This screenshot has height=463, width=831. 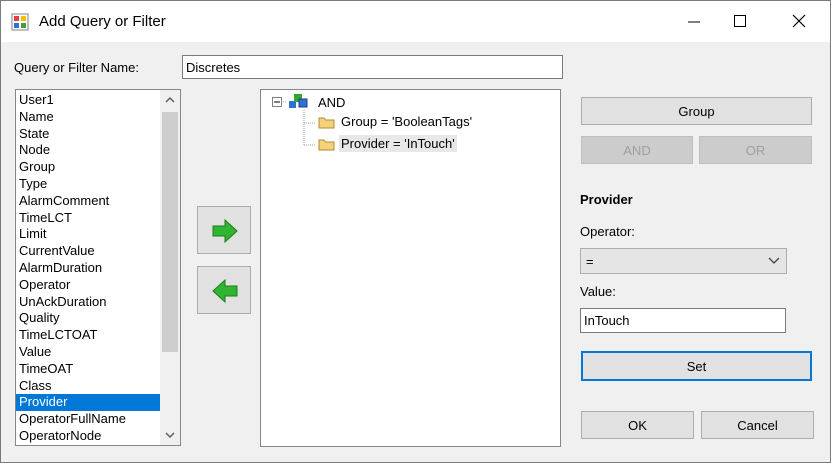 I want to click on tree-root-and: AND, so click(x=331, y=102).